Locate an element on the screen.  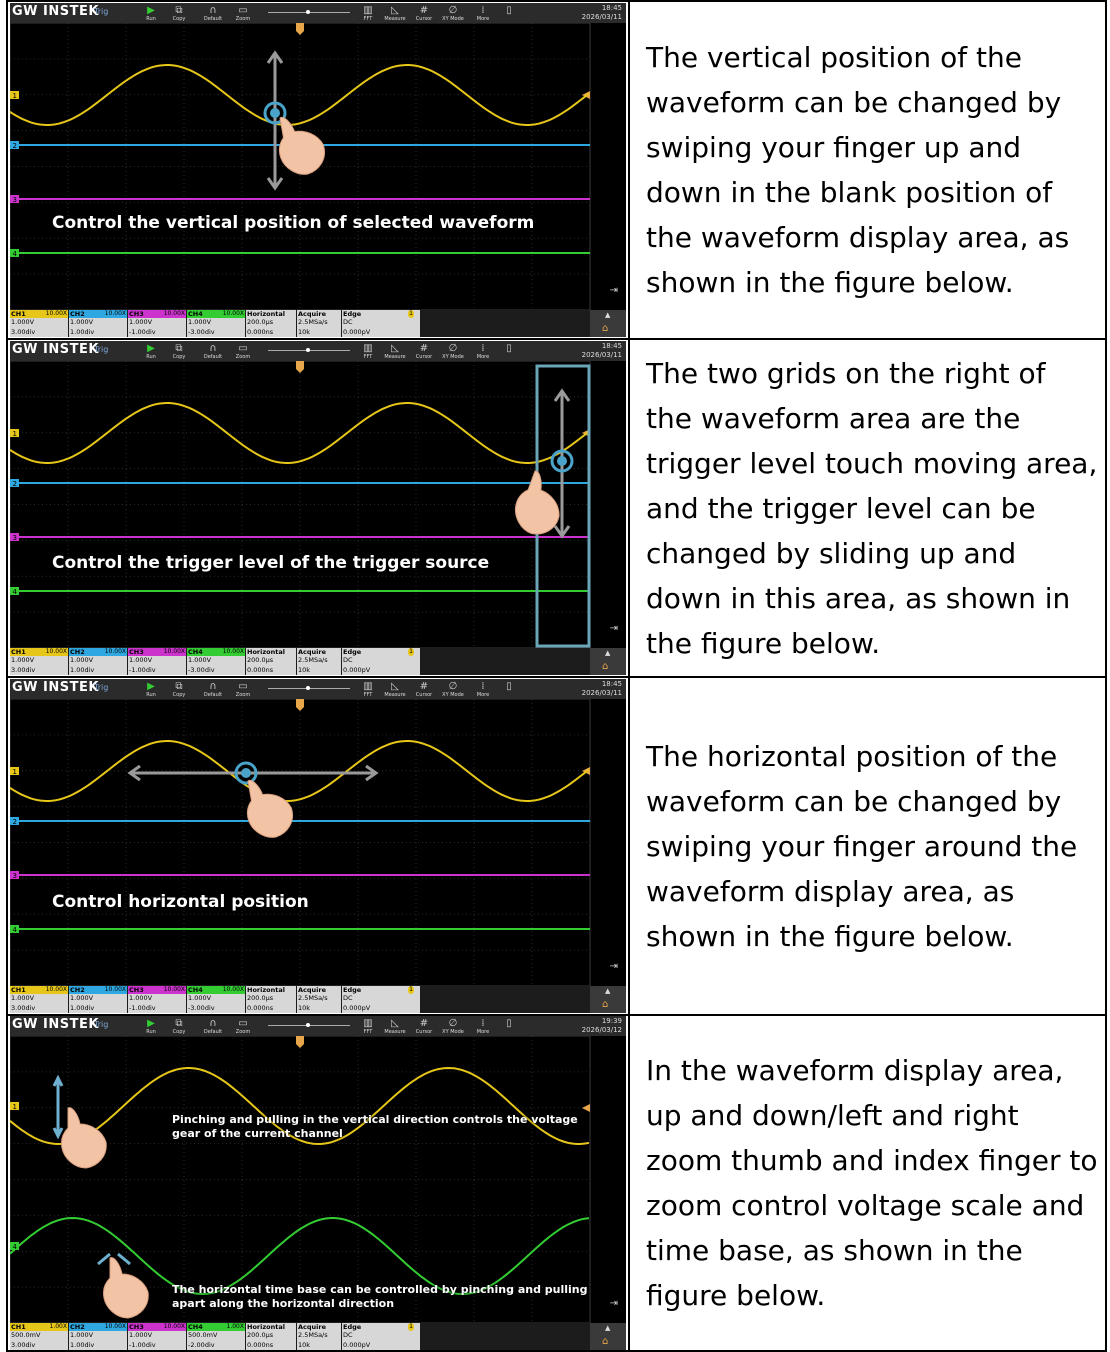
ch3-probe: 10.00X is located at coordinates (174, 314).